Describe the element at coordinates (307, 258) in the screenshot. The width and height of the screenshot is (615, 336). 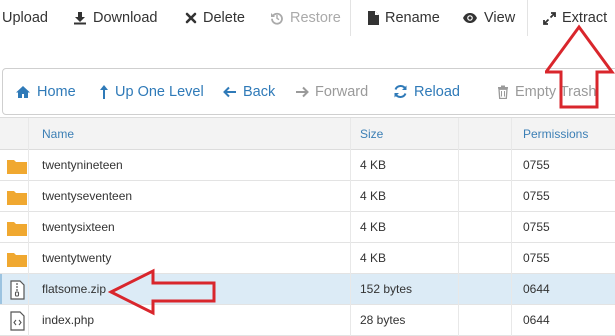
I see `table-row: twentytwenty 4 KB 0755` at that location.